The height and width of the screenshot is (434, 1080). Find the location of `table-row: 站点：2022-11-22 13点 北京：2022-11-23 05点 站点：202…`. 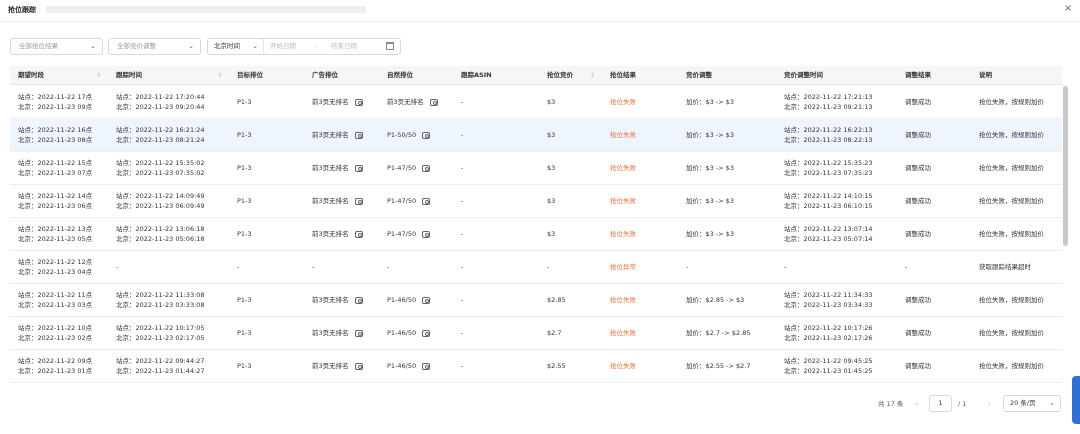

table-row: 站点：2022-11-22 13点 北京：2022-11-23 05点 站点：202… is located at coordinates (536, 234).